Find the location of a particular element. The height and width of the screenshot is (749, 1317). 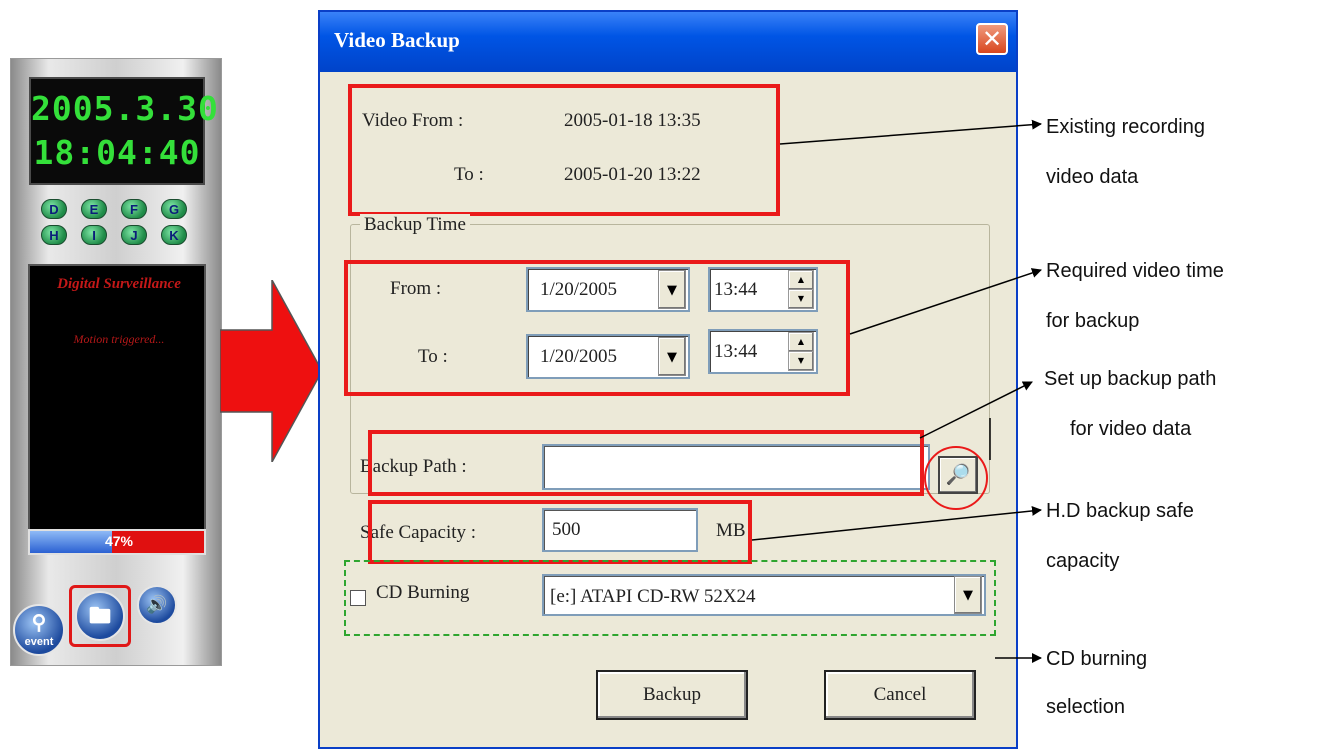

annotation-path-line2: for video data is located at coordinates (1131, 429).